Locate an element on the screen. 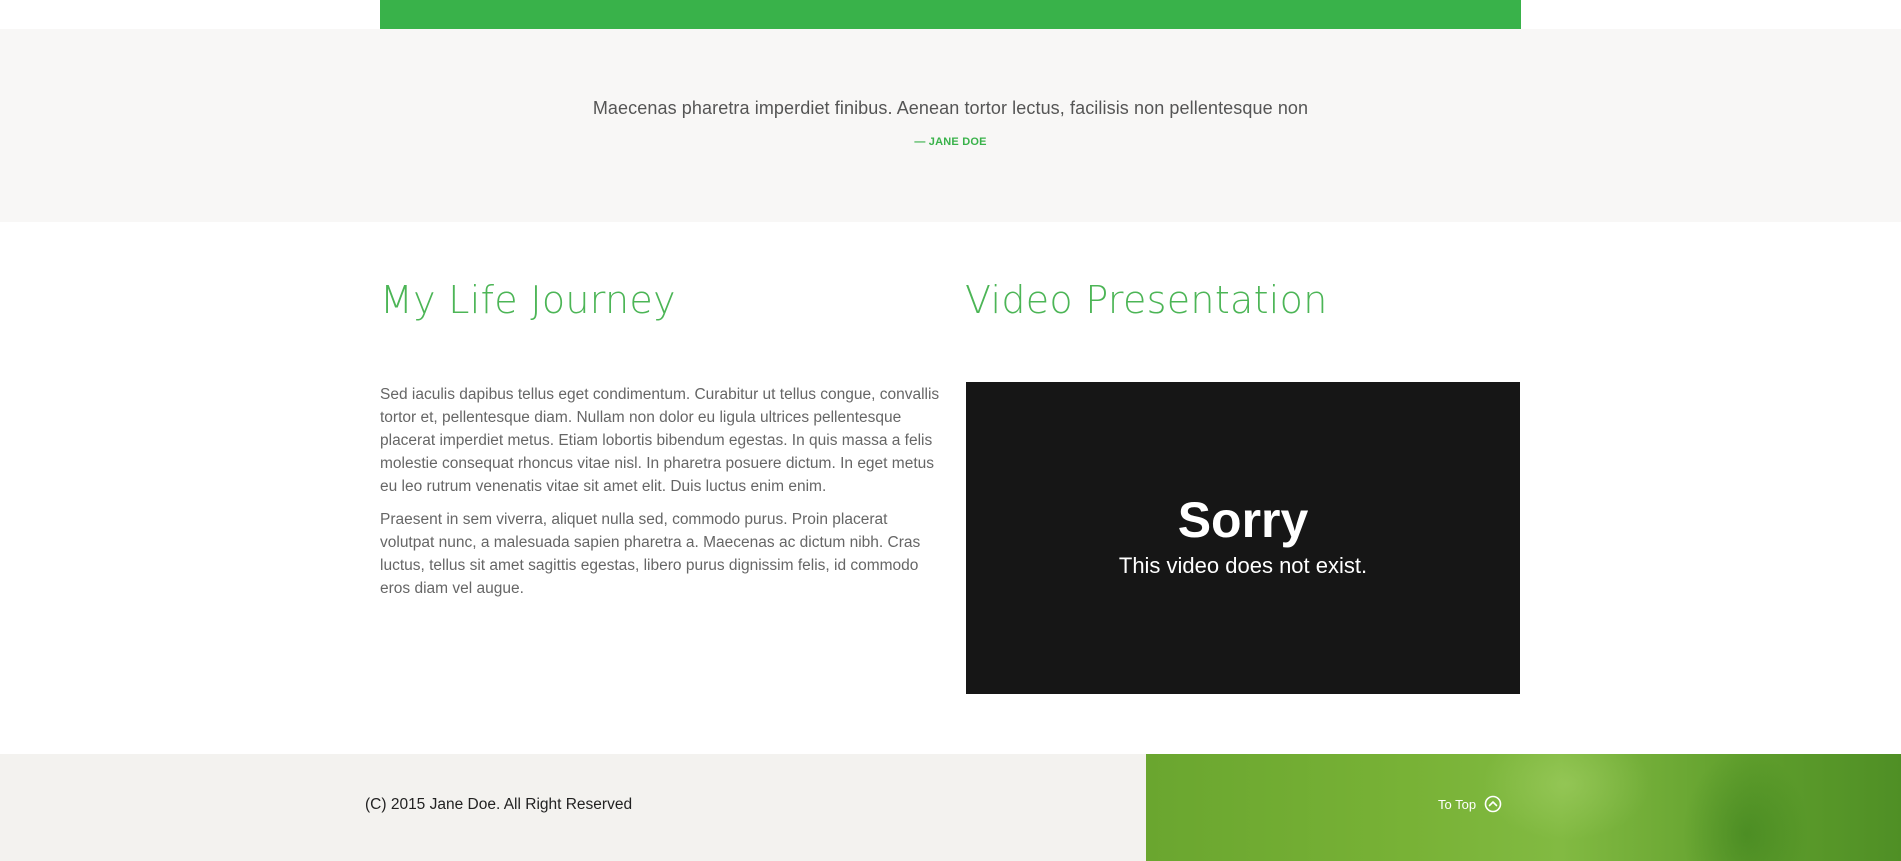 This screenshot has height=861, width=1901. video-player: Sorry This video does not exist. is located at coordinates (1243, 538).